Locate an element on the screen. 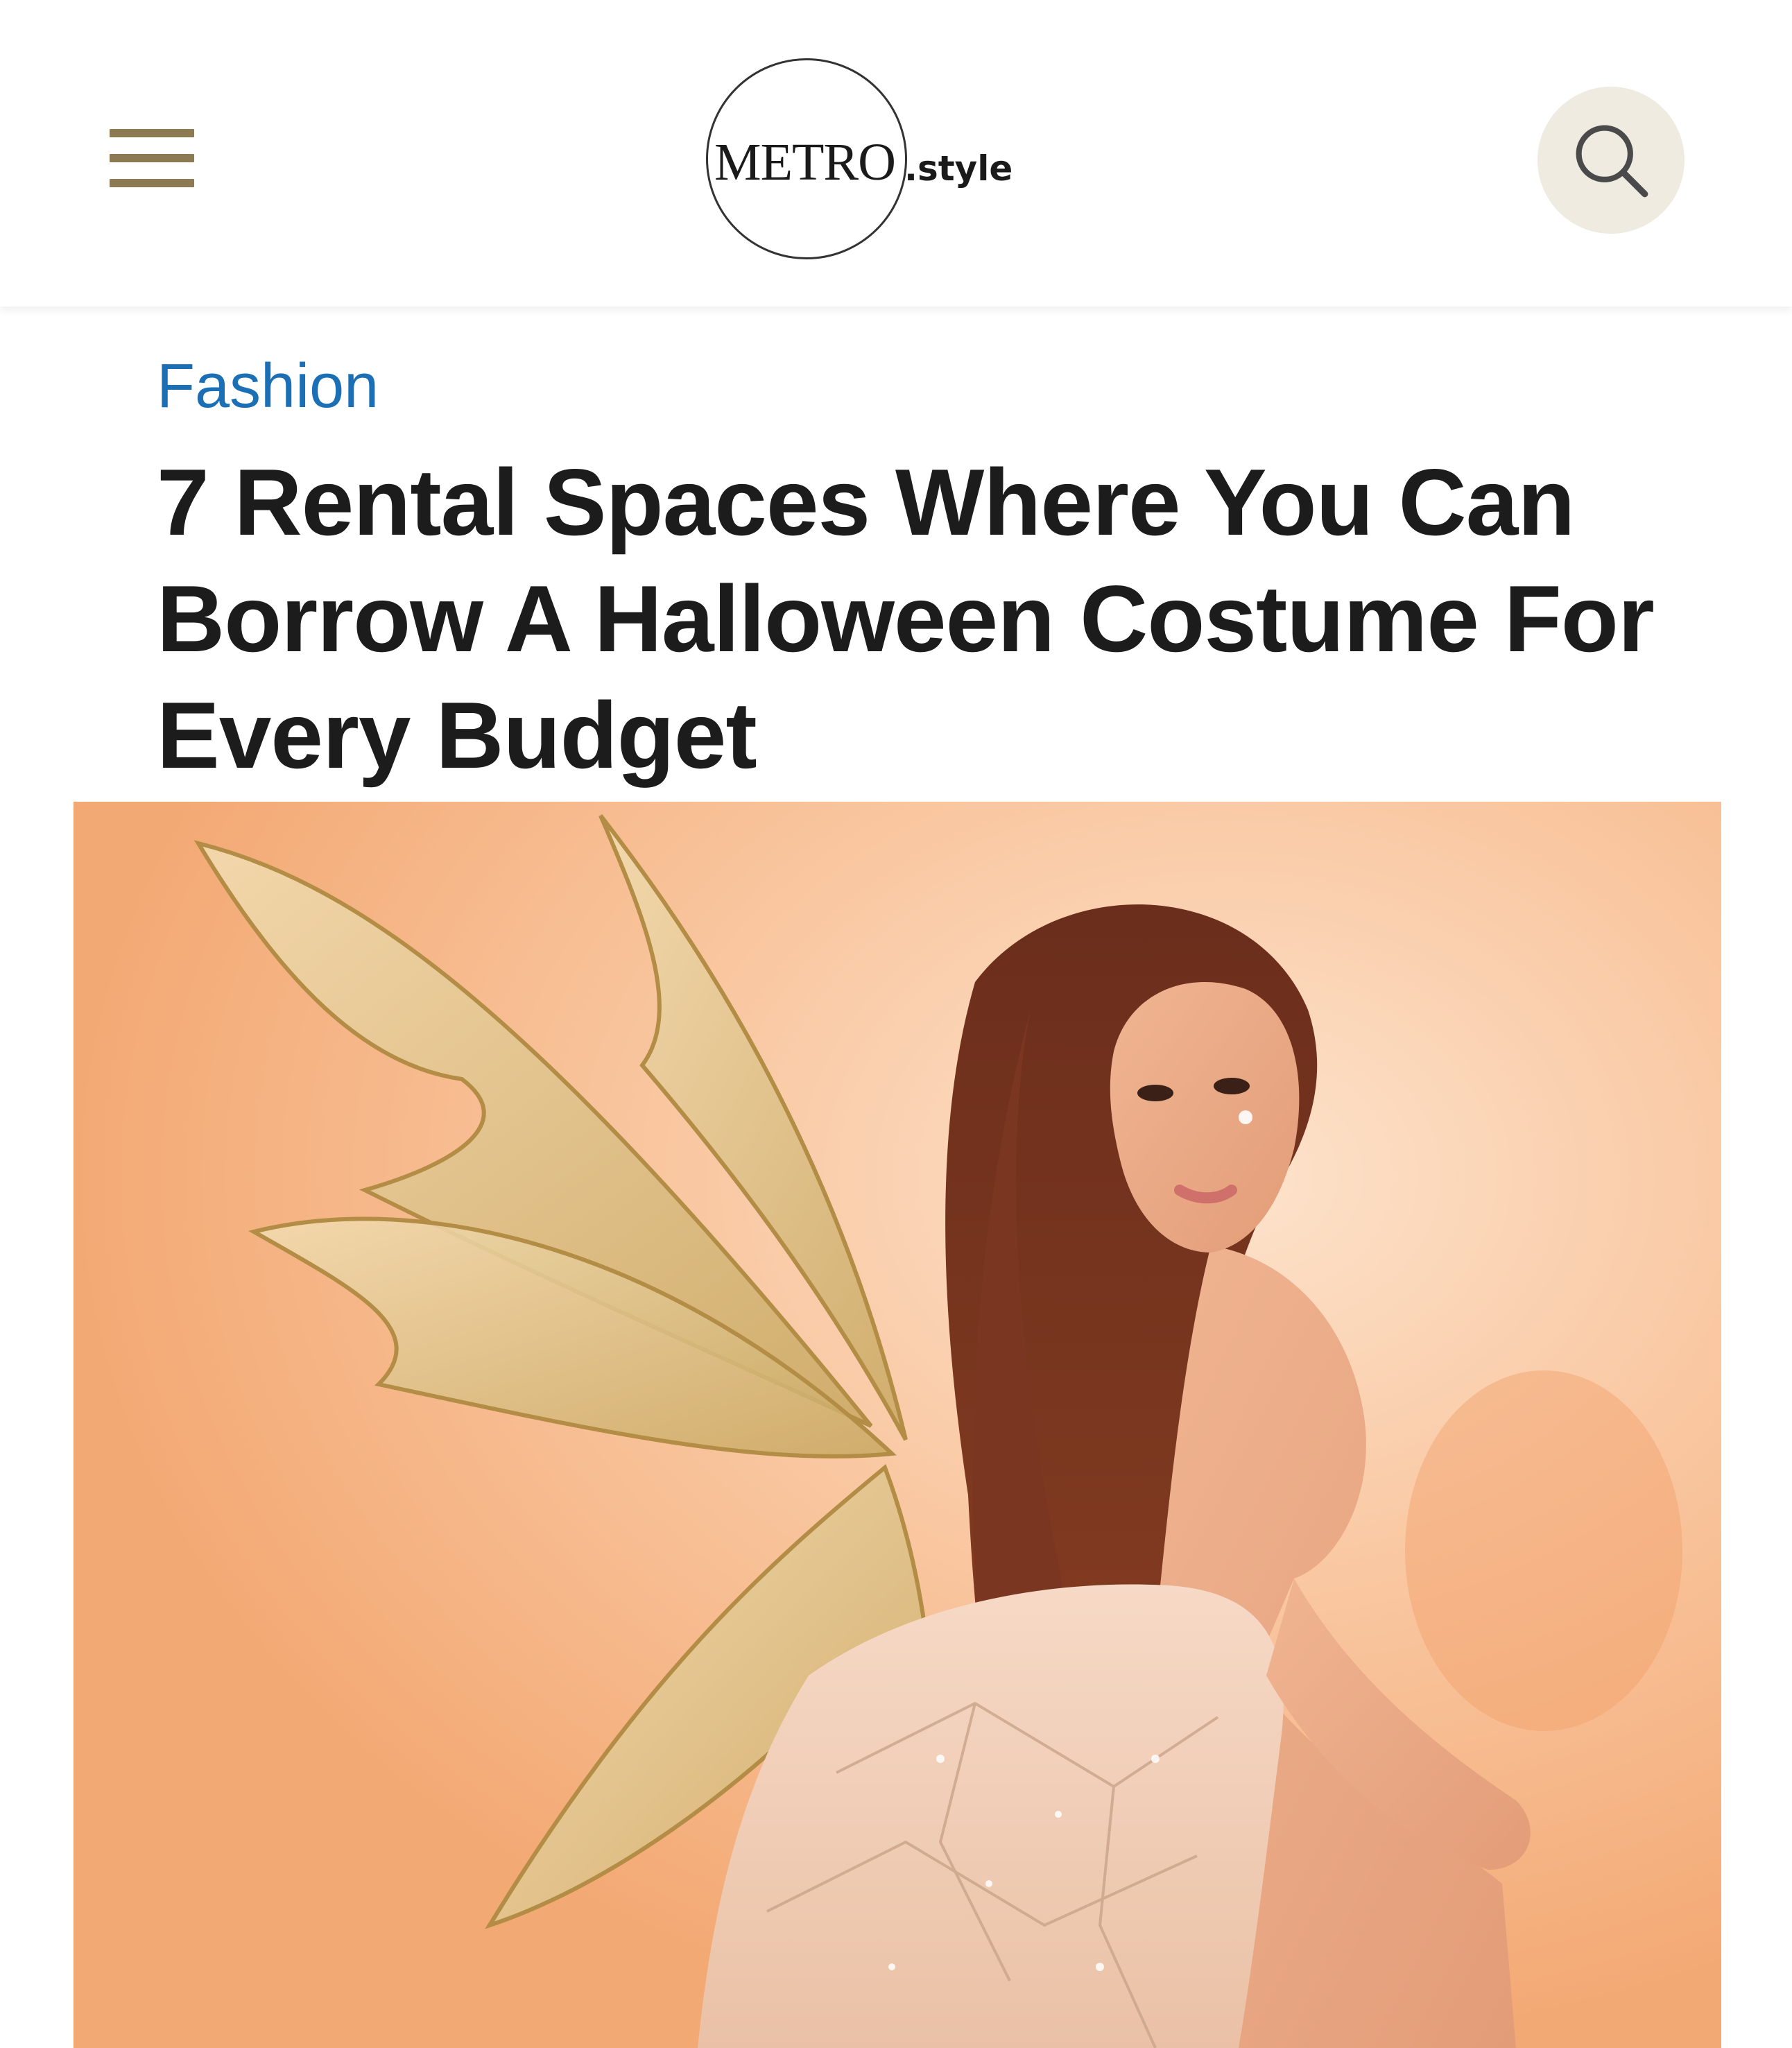  article-category-link: Fashion is located at coordinates (268, 386).